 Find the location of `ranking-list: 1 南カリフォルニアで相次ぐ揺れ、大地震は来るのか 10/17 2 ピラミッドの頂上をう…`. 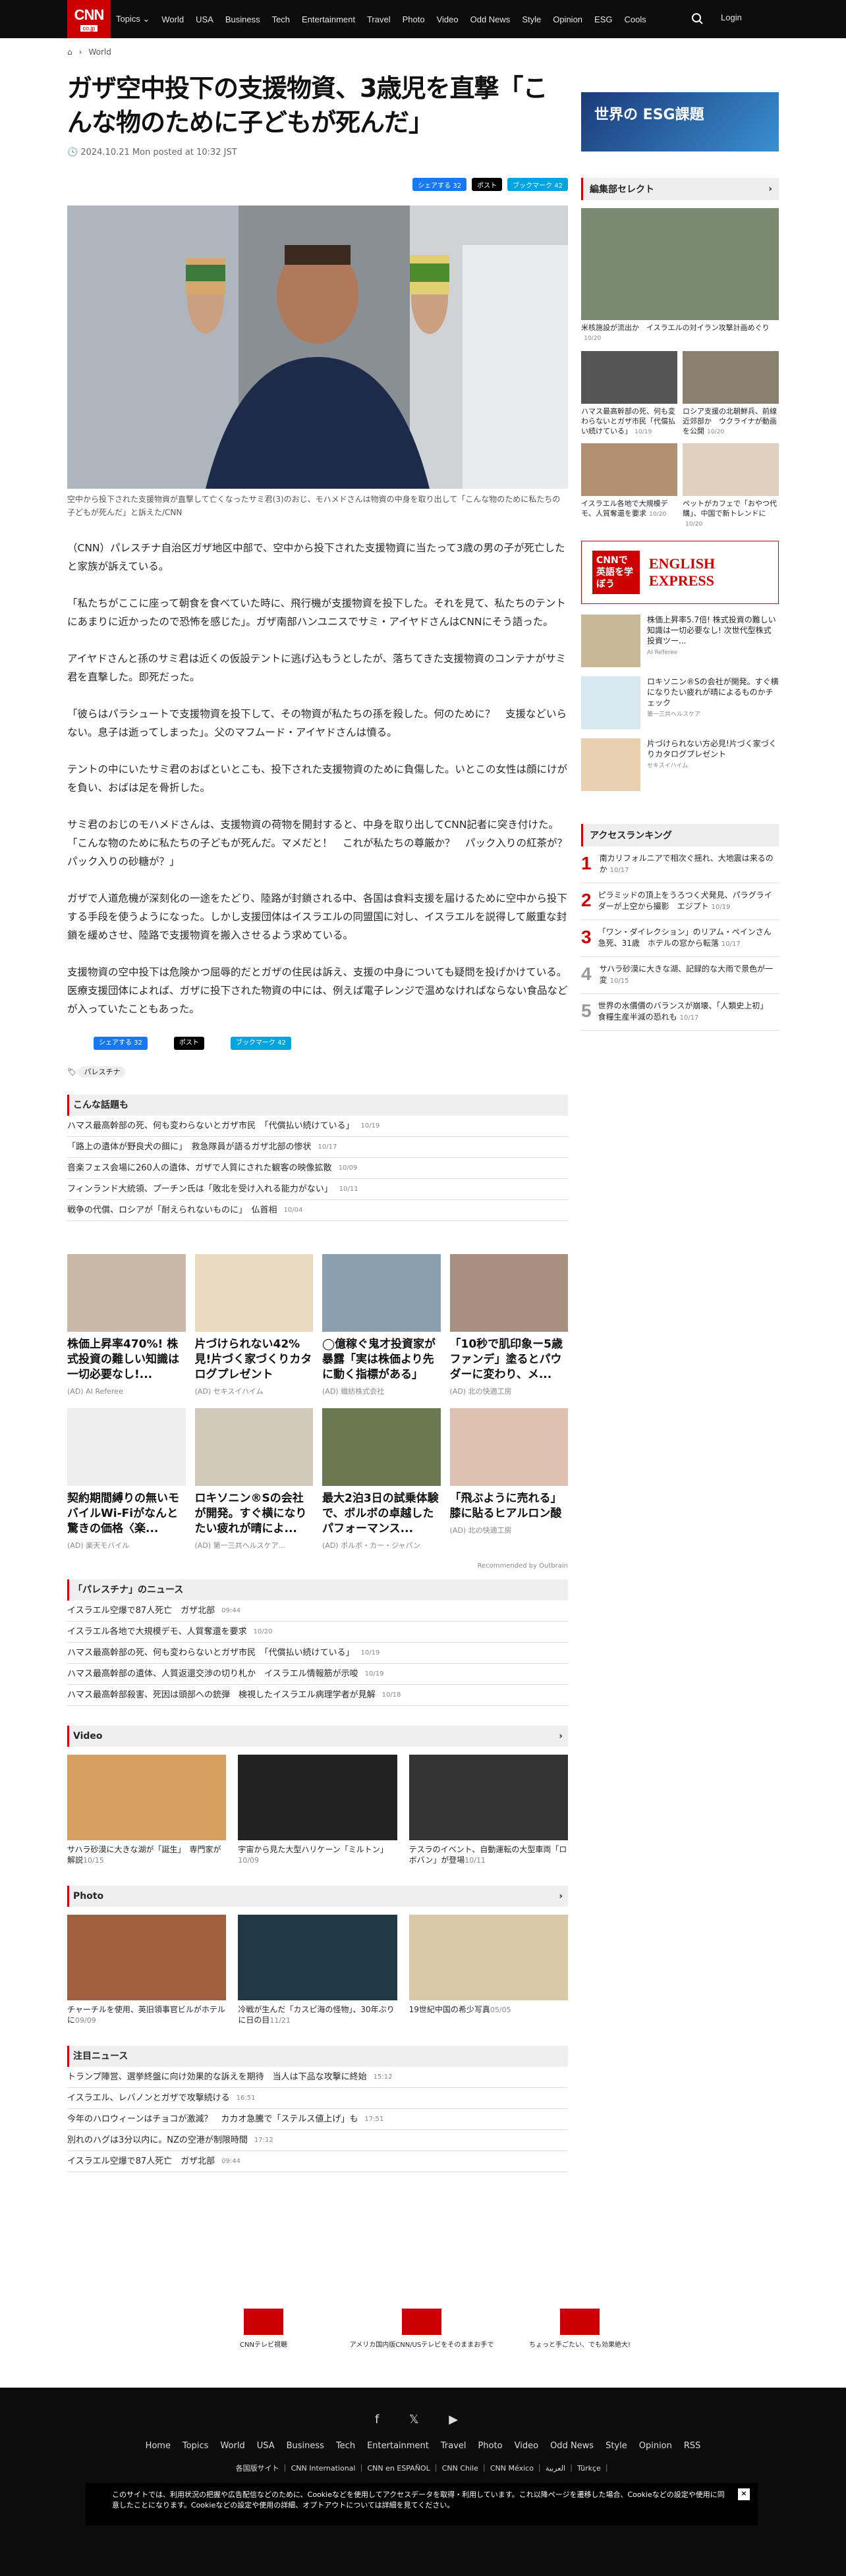

ranking-list: 1 南カリフォルニアで相次ぐ揺れ、大地震は来るのか 10/17 2 ピラミッドの頂上をう… is located at coordinates (680, 938).